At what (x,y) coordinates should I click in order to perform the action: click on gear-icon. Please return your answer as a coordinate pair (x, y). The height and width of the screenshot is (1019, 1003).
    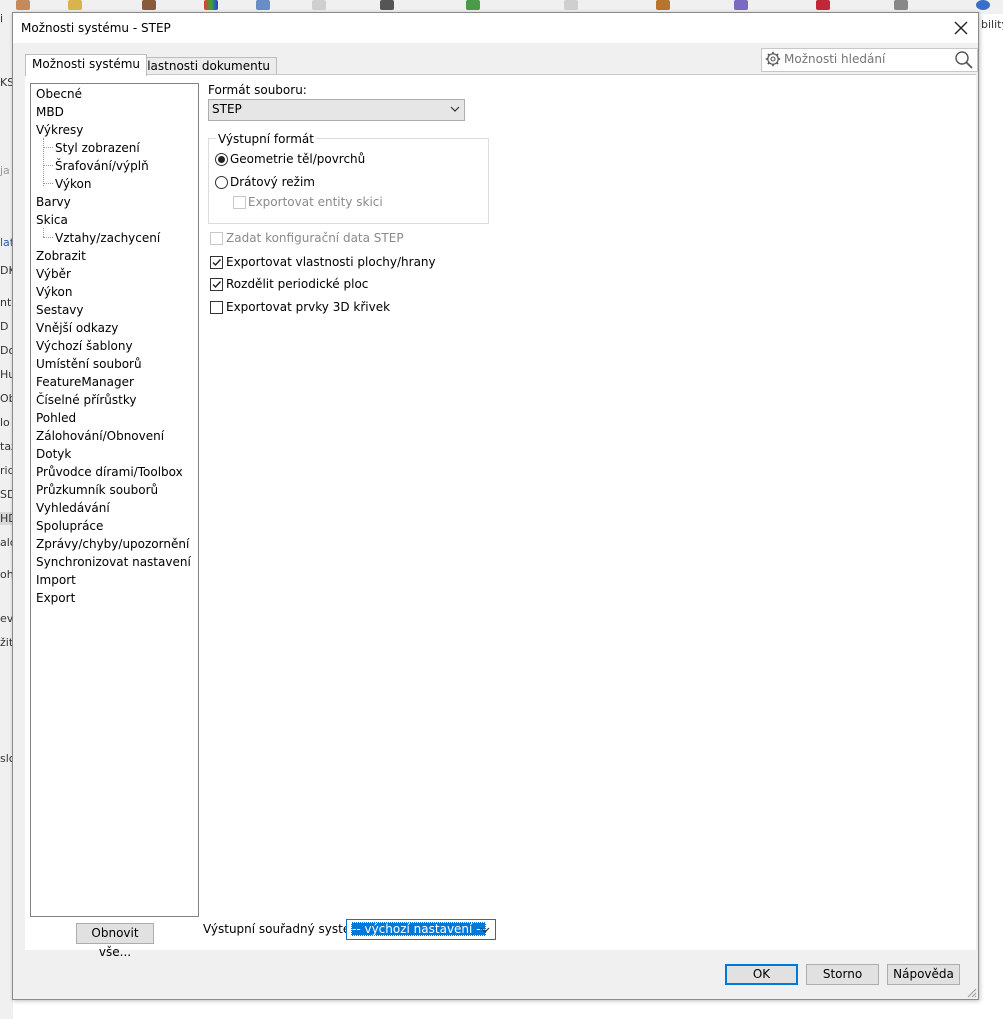
    Looking at the image, I should click on (773, 59).